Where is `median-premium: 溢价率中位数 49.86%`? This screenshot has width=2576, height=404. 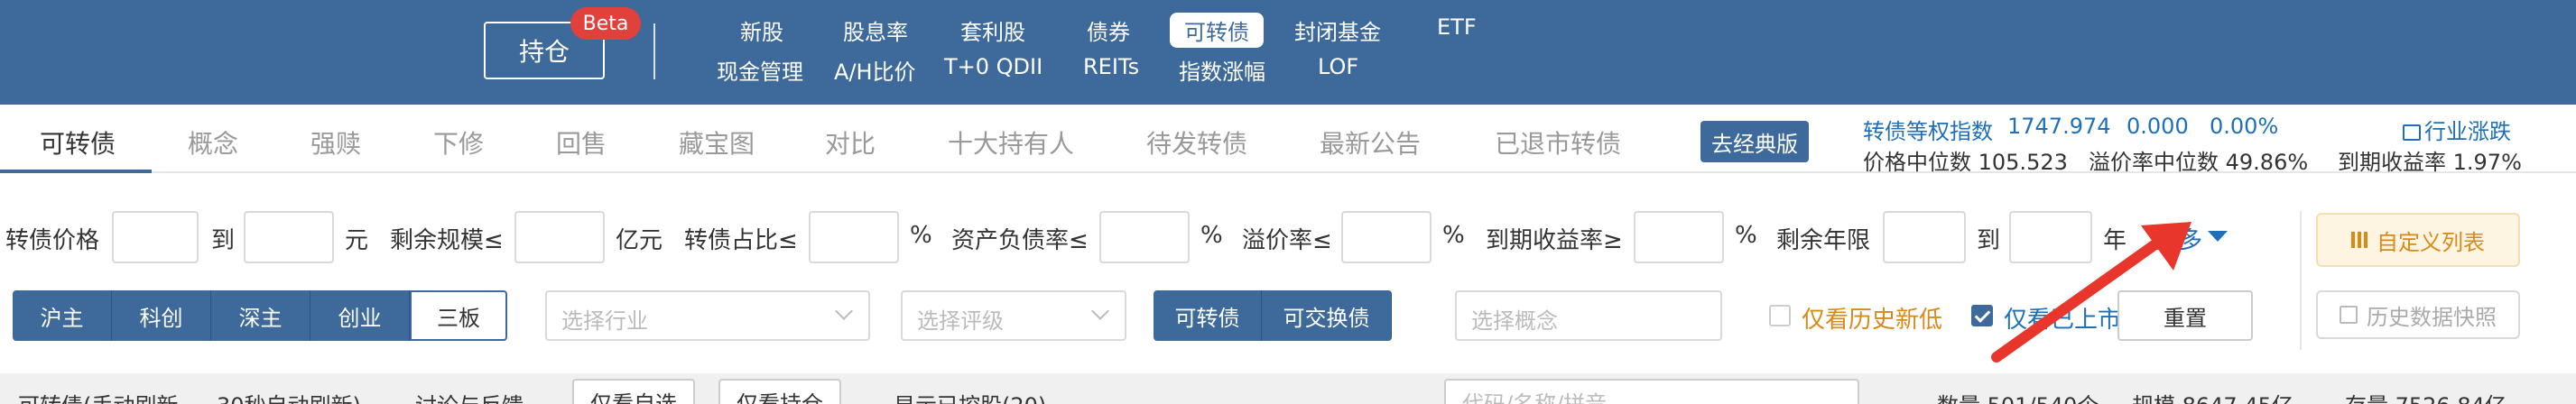 median-premium: 溢价率中位数 49.86% is located at coordinates (2199, 163).